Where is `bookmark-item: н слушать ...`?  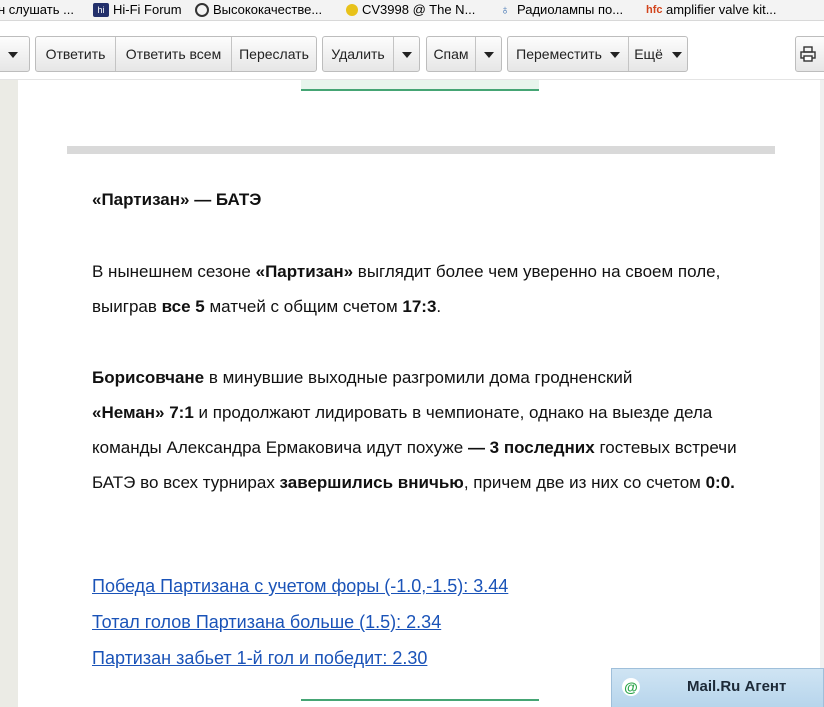
bookmark-item: н слушать ... is located at coordinates (37, 9).